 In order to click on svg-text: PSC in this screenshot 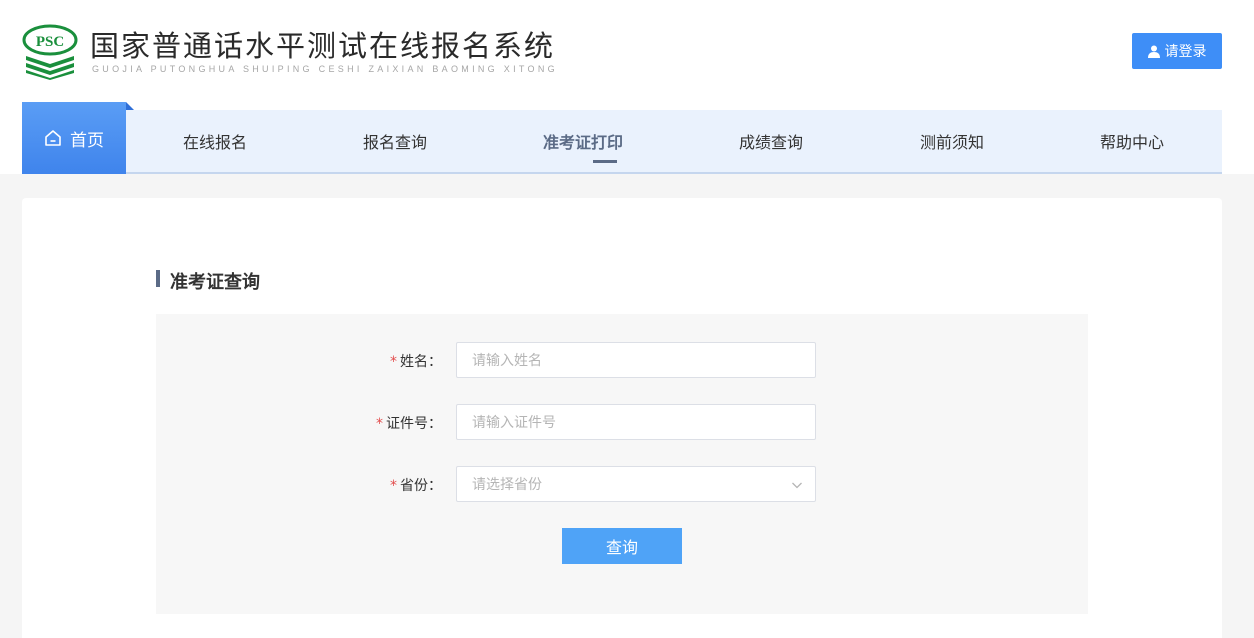, I will do `click(50, 42)`.